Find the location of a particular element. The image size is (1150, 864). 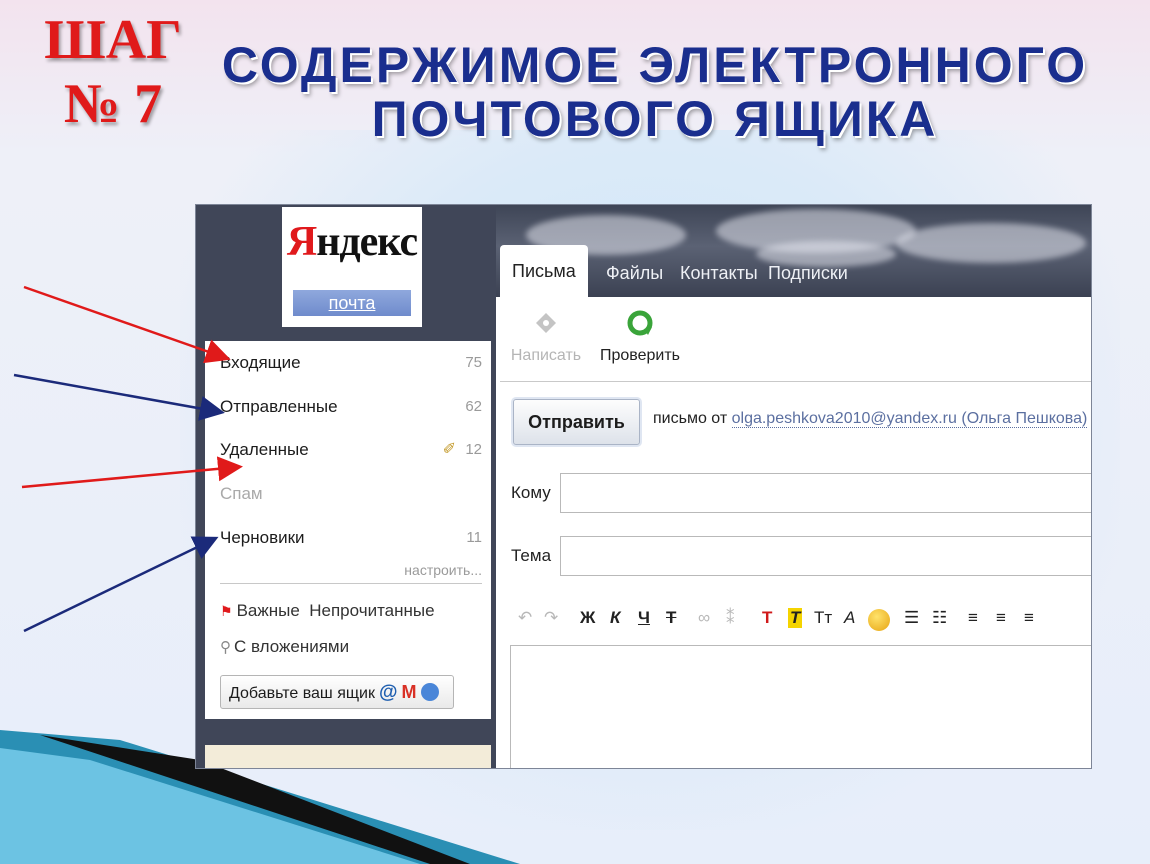

arrow-to-inbox is located at coordinates (127, 324).